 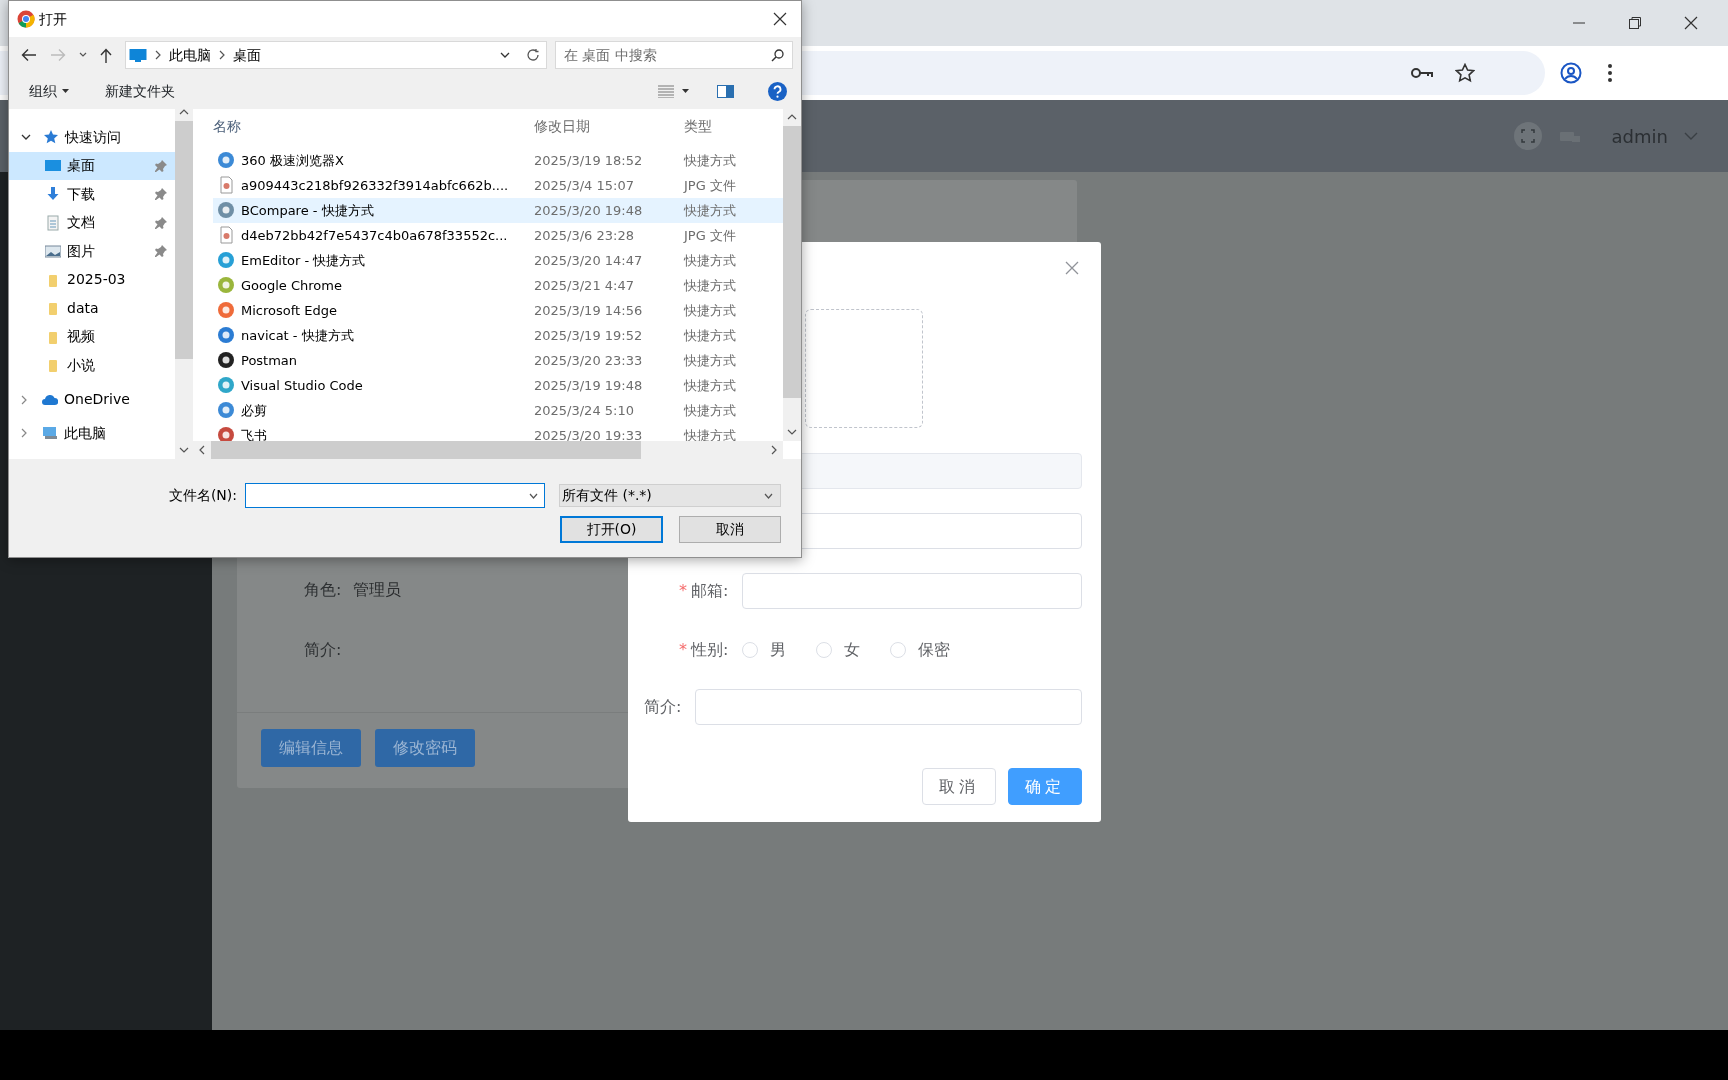 I want to click on search-placeholder: 在 桌面 中搜索, so click(x=610, y=55).